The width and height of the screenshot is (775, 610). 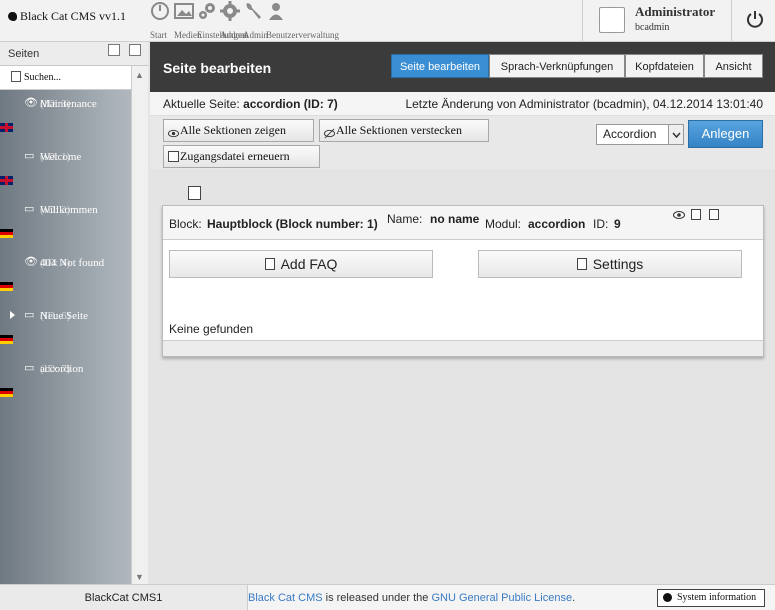 What do you see at coordinates (65, 381) in the screenshot?
I see `page-item-accordion: ▭ accordion (ID: 7)` at bounding box center [65, 381].